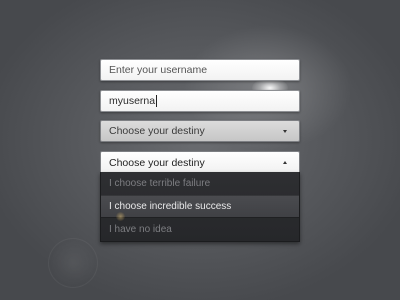 Image resolution: width=400 pixels, height=300 pixels. I want to click on chevron-up-icon, so click(285, 162).